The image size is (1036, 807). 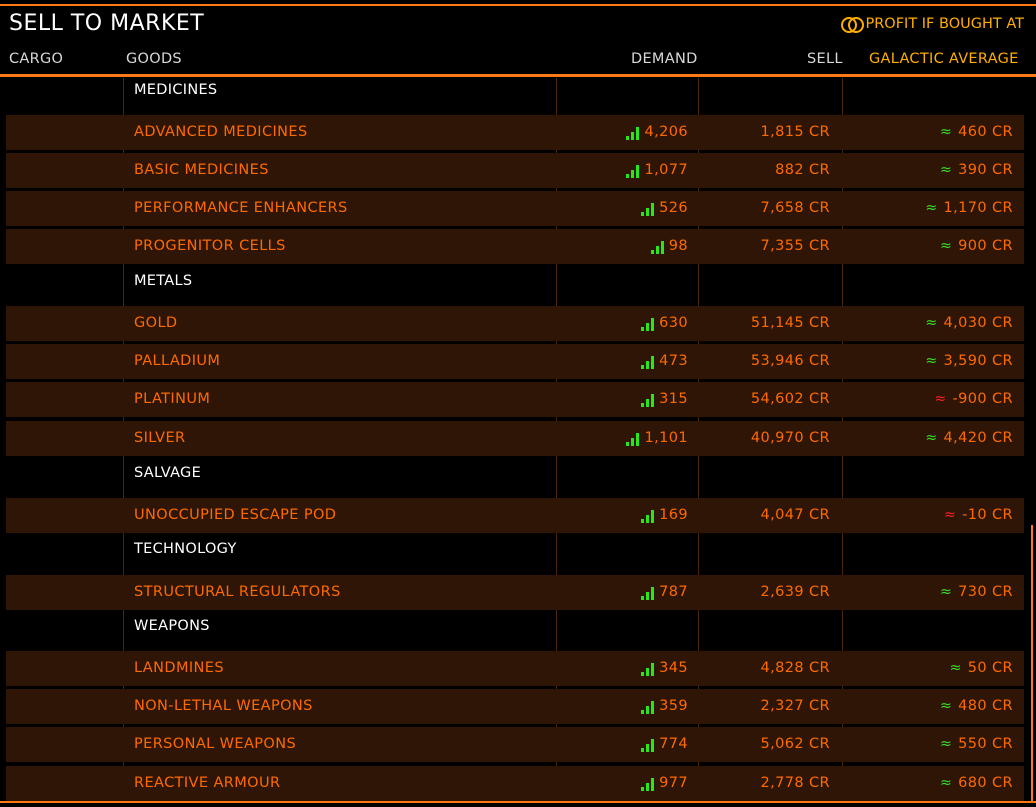 I want to click on commodity-row: BASIC MEDICINES 1,077 882 CR ≈390 CR, so click(x=515, y=170).